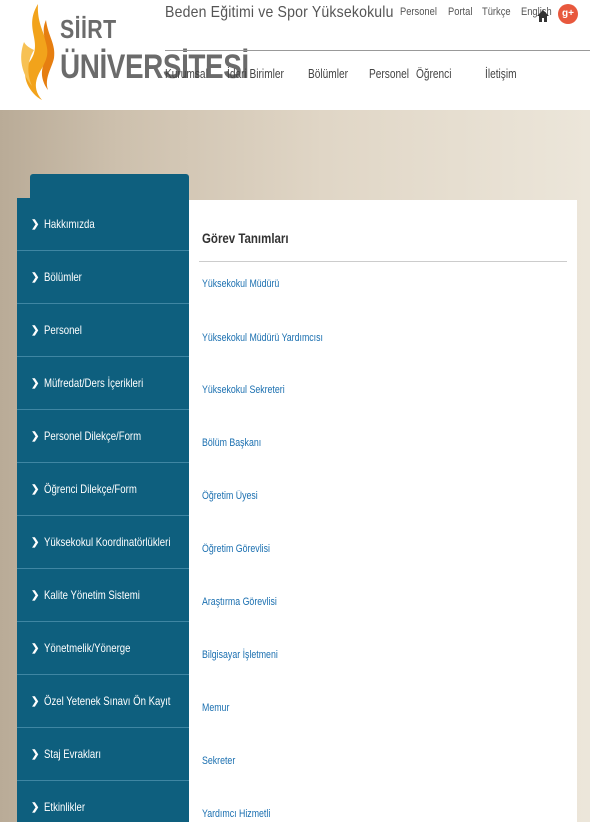 The height and width of the screenshot is (822, 590). What do you see at coordinates (460, 12) in the screenshot?
I see `top-link-portal: Portal` at bounding box center [460, 12].